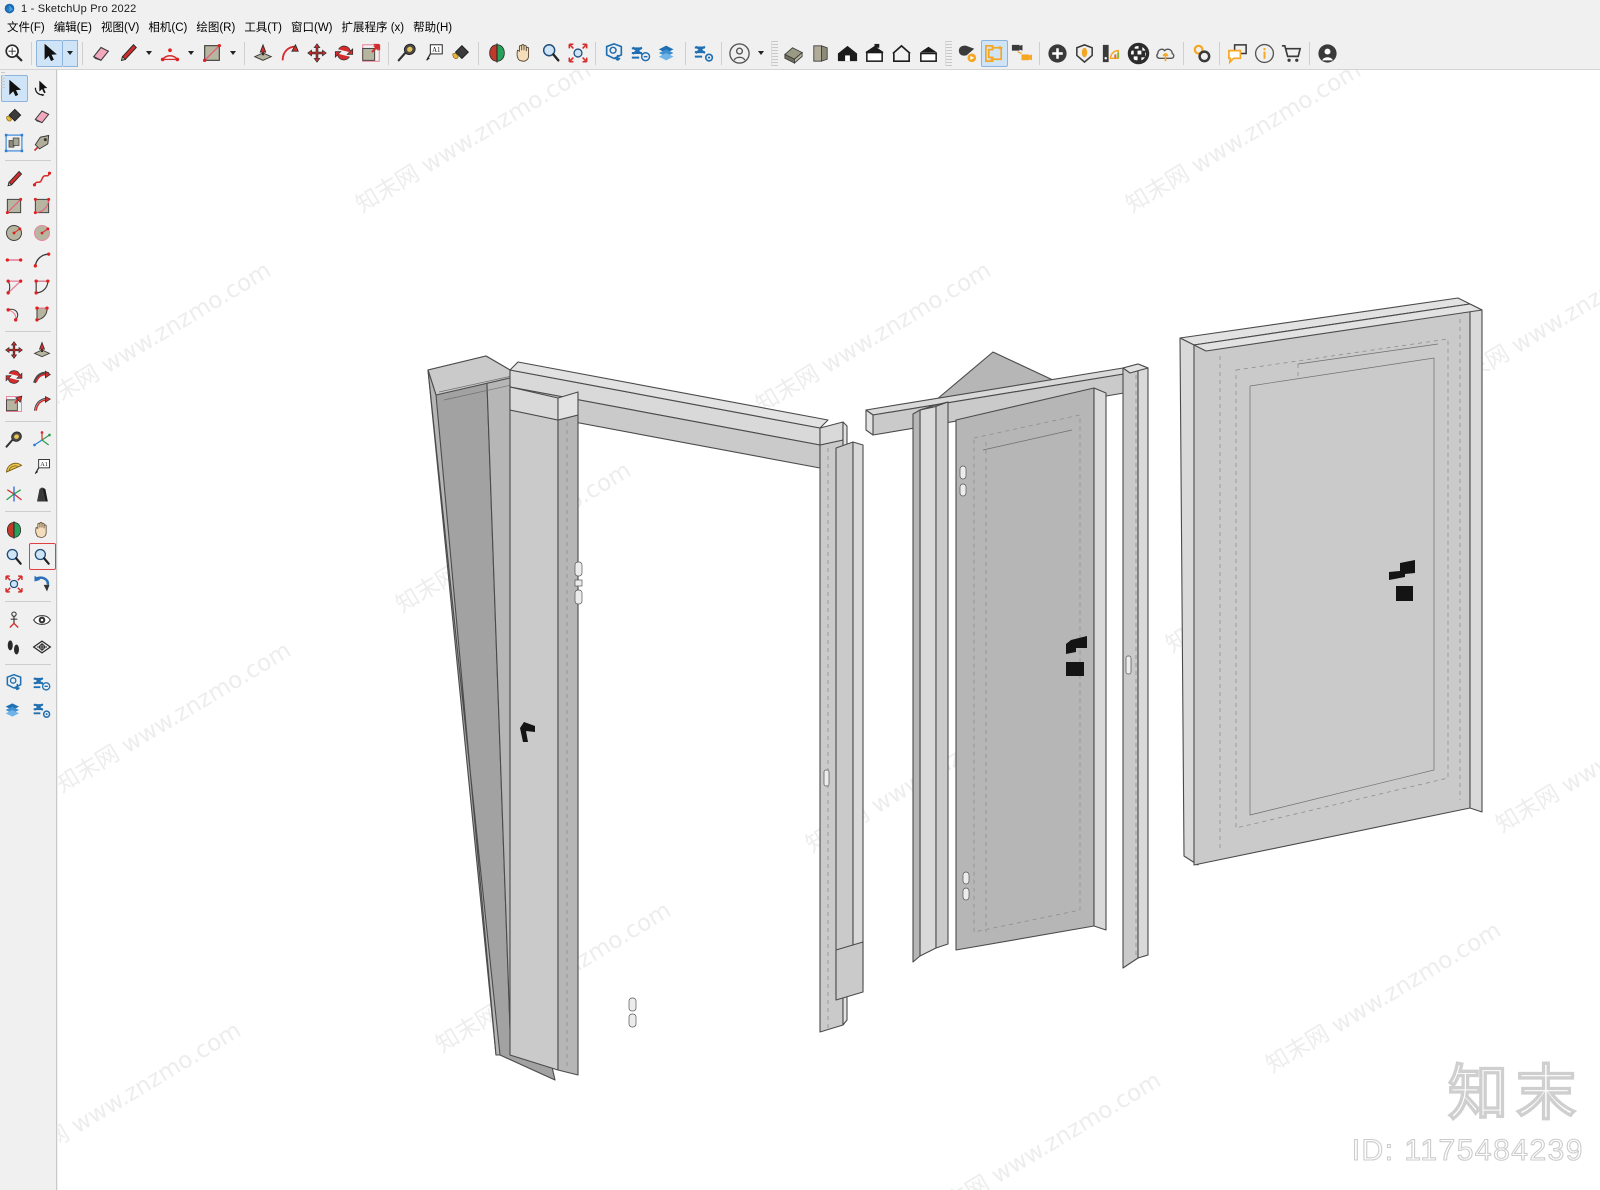 The image size is (1600, 1190). What do you see at coordinates (42, 493) in the screenshot?
I see `3d-text-tool` at bounding box center [42, 493].